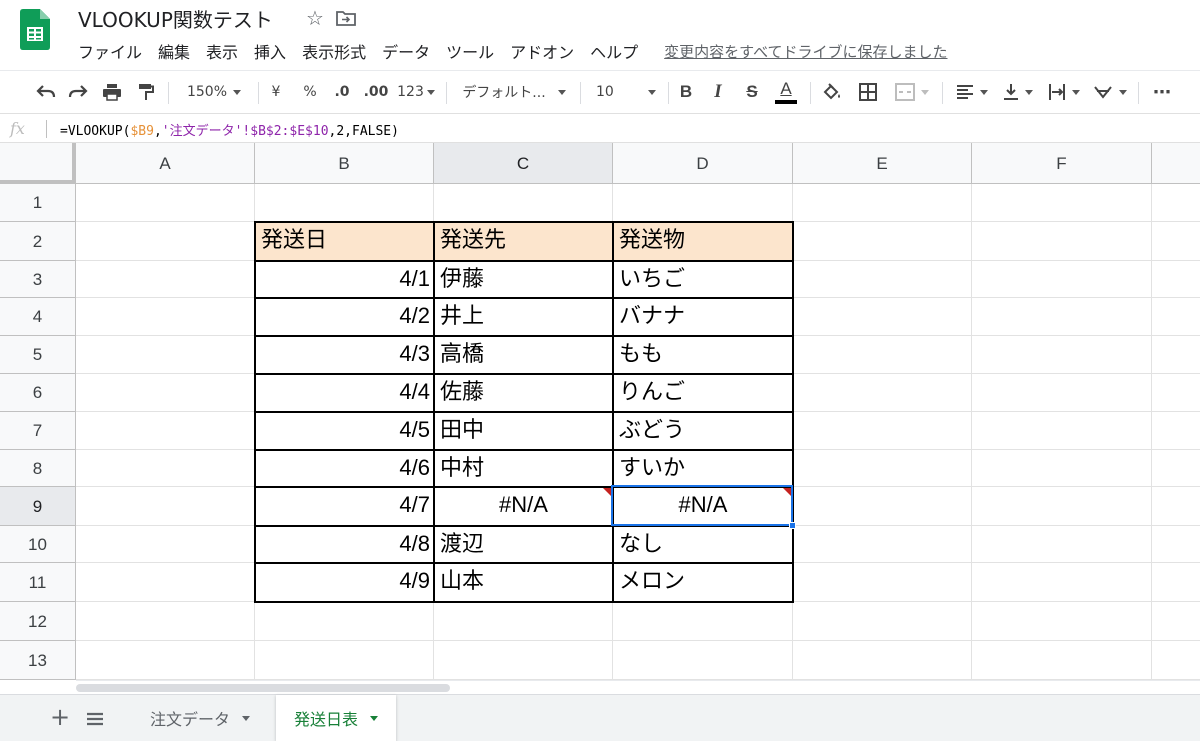  Describe the element at coordinates (334, 51) in the screenshot. I see `menu-format: 表示形式` at that location.